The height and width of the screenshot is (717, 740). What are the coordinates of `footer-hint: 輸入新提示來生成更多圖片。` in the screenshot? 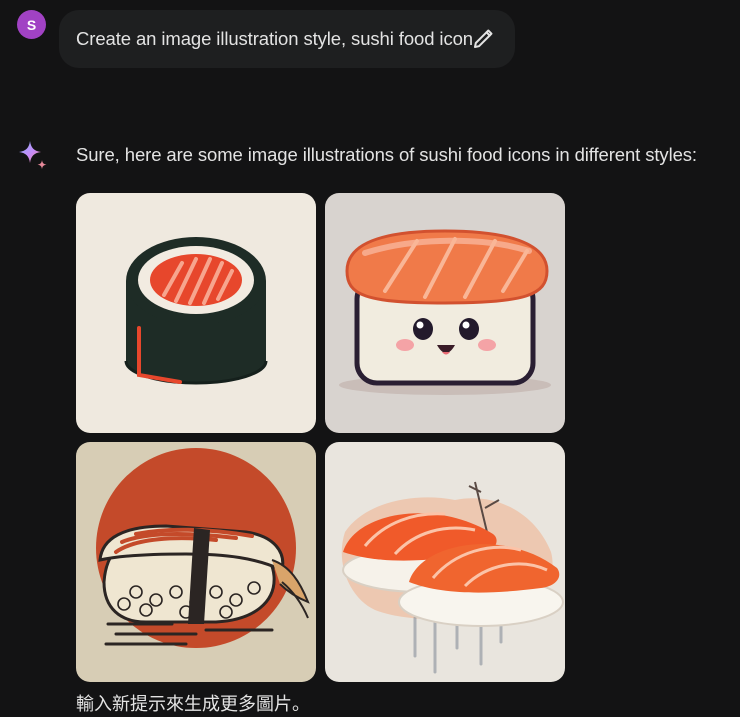 It's located at (193, 704).